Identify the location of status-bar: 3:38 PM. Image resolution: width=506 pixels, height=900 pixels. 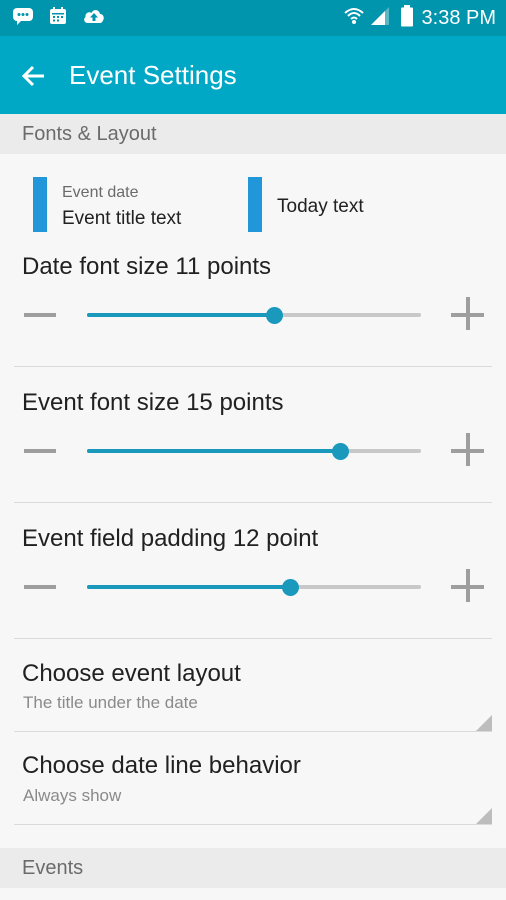
(253, 18).